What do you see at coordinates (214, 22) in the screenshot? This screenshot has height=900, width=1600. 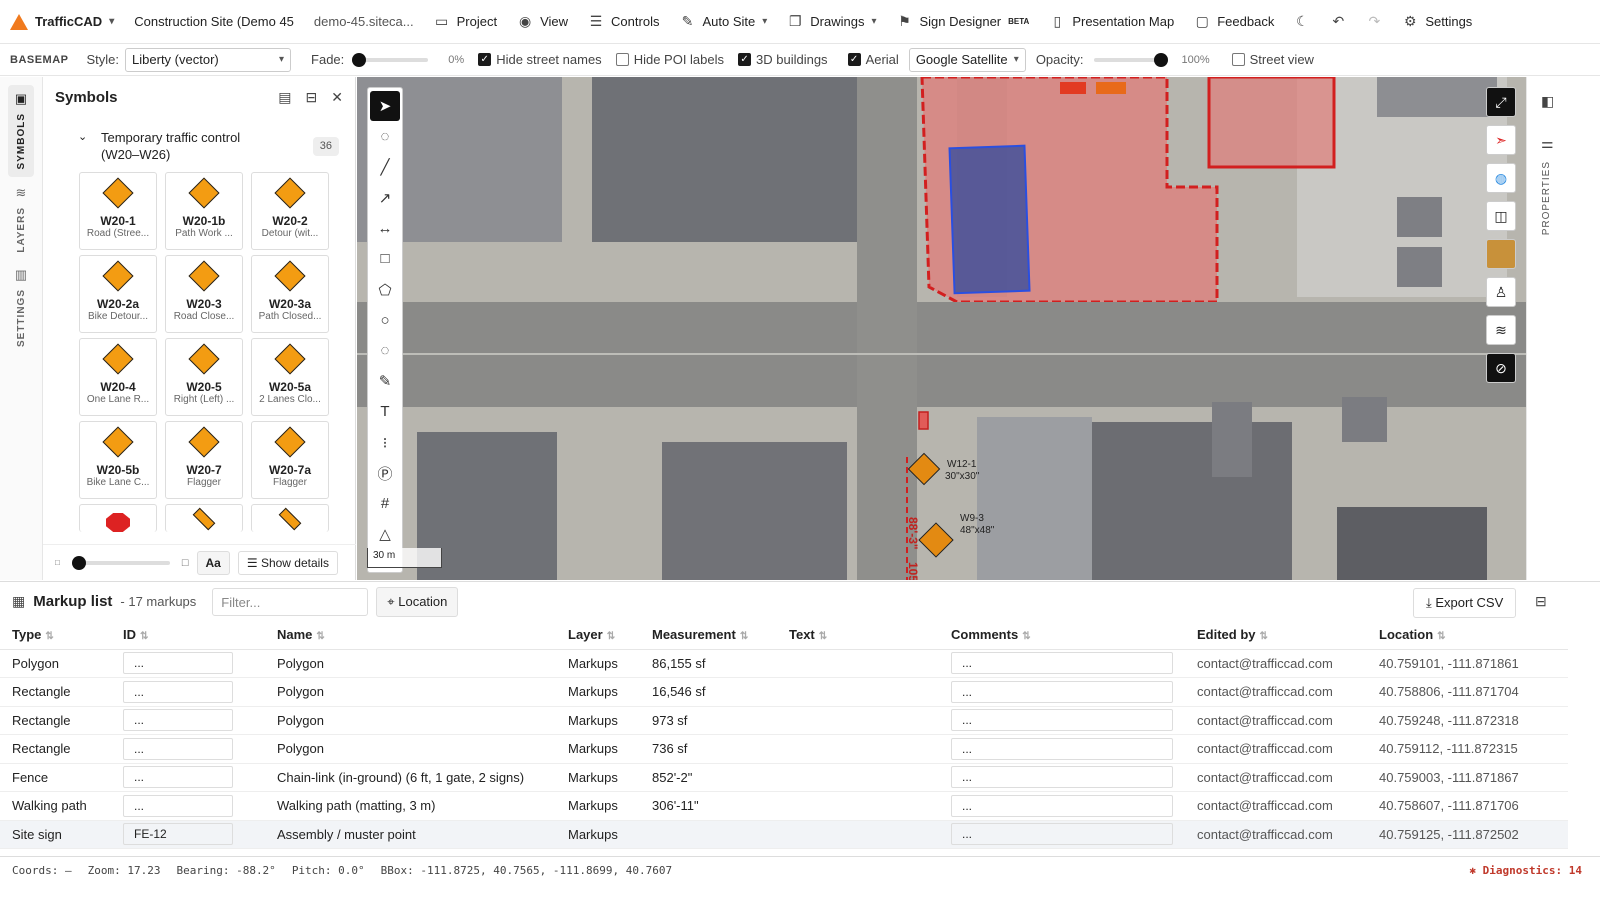 I see `project-title: Construction Site (Demo 45` at bounding box center [214, 22].